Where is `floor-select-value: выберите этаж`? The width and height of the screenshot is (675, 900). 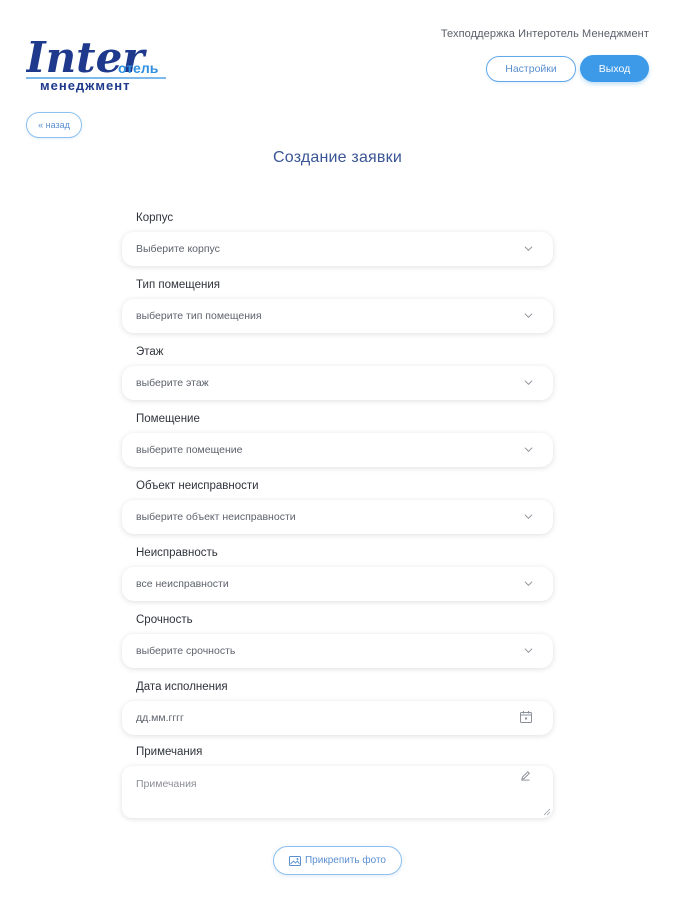
floor-select-value: выберите этаж is located at coordinates (172, 383).